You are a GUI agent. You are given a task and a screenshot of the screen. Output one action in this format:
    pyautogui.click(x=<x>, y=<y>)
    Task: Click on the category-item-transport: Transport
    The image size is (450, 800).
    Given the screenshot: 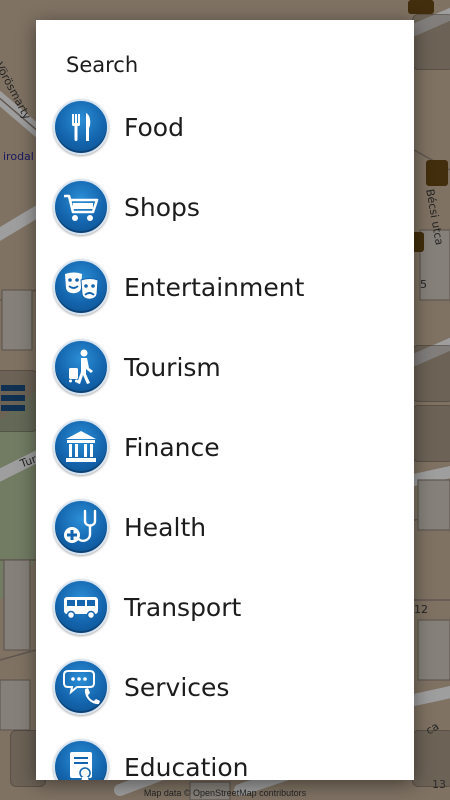 What is the action you would take?
    pyautogui.click(x=225, y=607)
    